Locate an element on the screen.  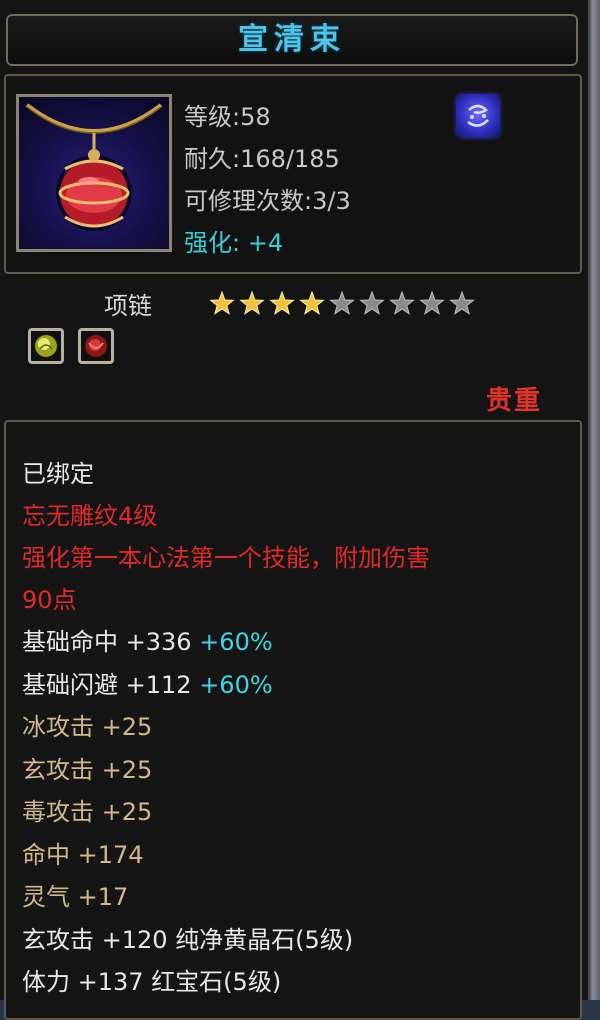
bound-status: 已绑定 is located at coordinates (58, 474).